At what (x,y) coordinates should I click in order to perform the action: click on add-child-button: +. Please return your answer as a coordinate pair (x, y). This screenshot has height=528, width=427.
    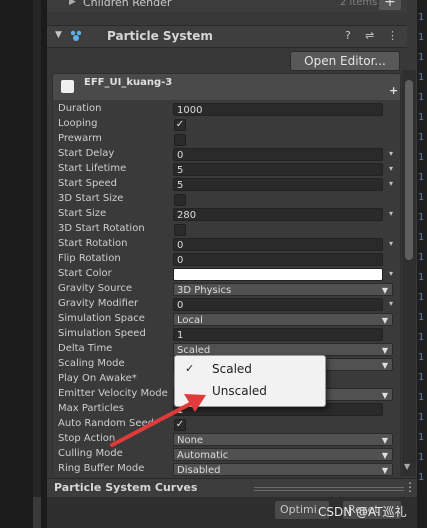
    Looking at the image, I should click on (390, 5).